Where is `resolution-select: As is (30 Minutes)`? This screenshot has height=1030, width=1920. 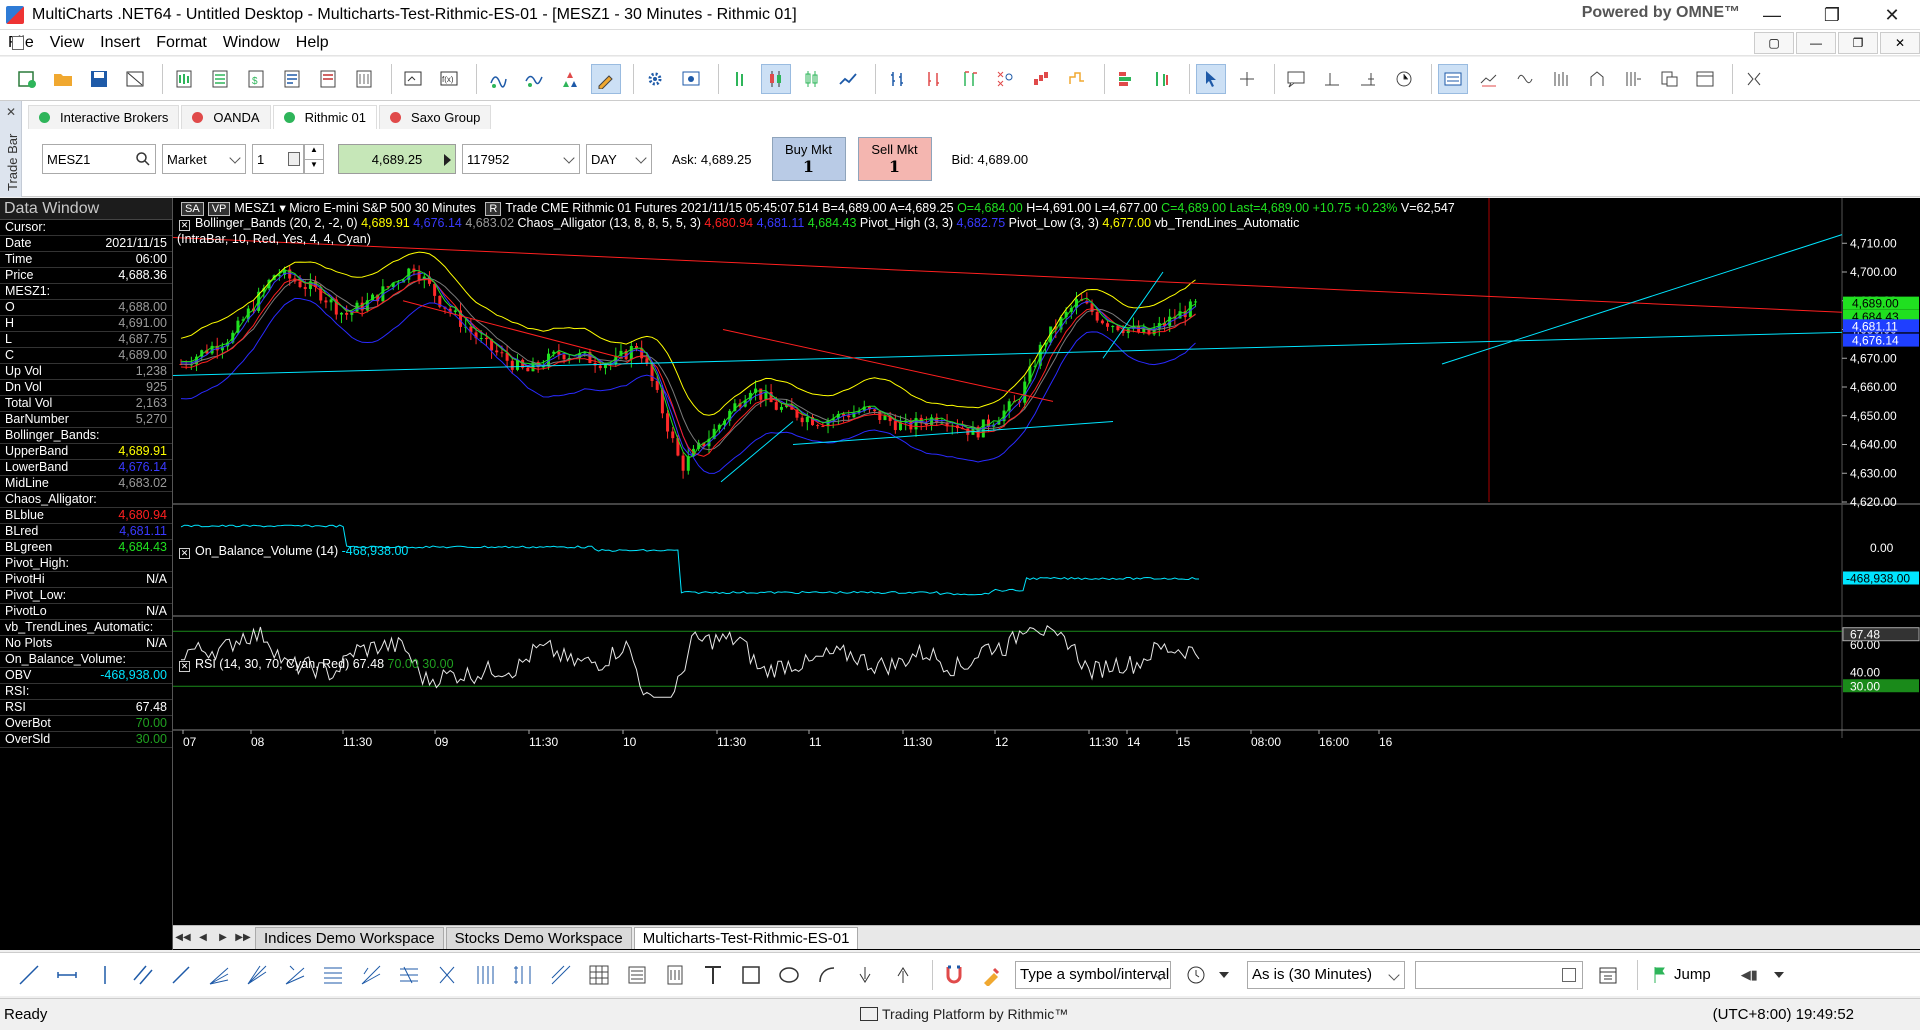 resolution-select: As is (30 Minutes) is located at coordinates (1326, 974).